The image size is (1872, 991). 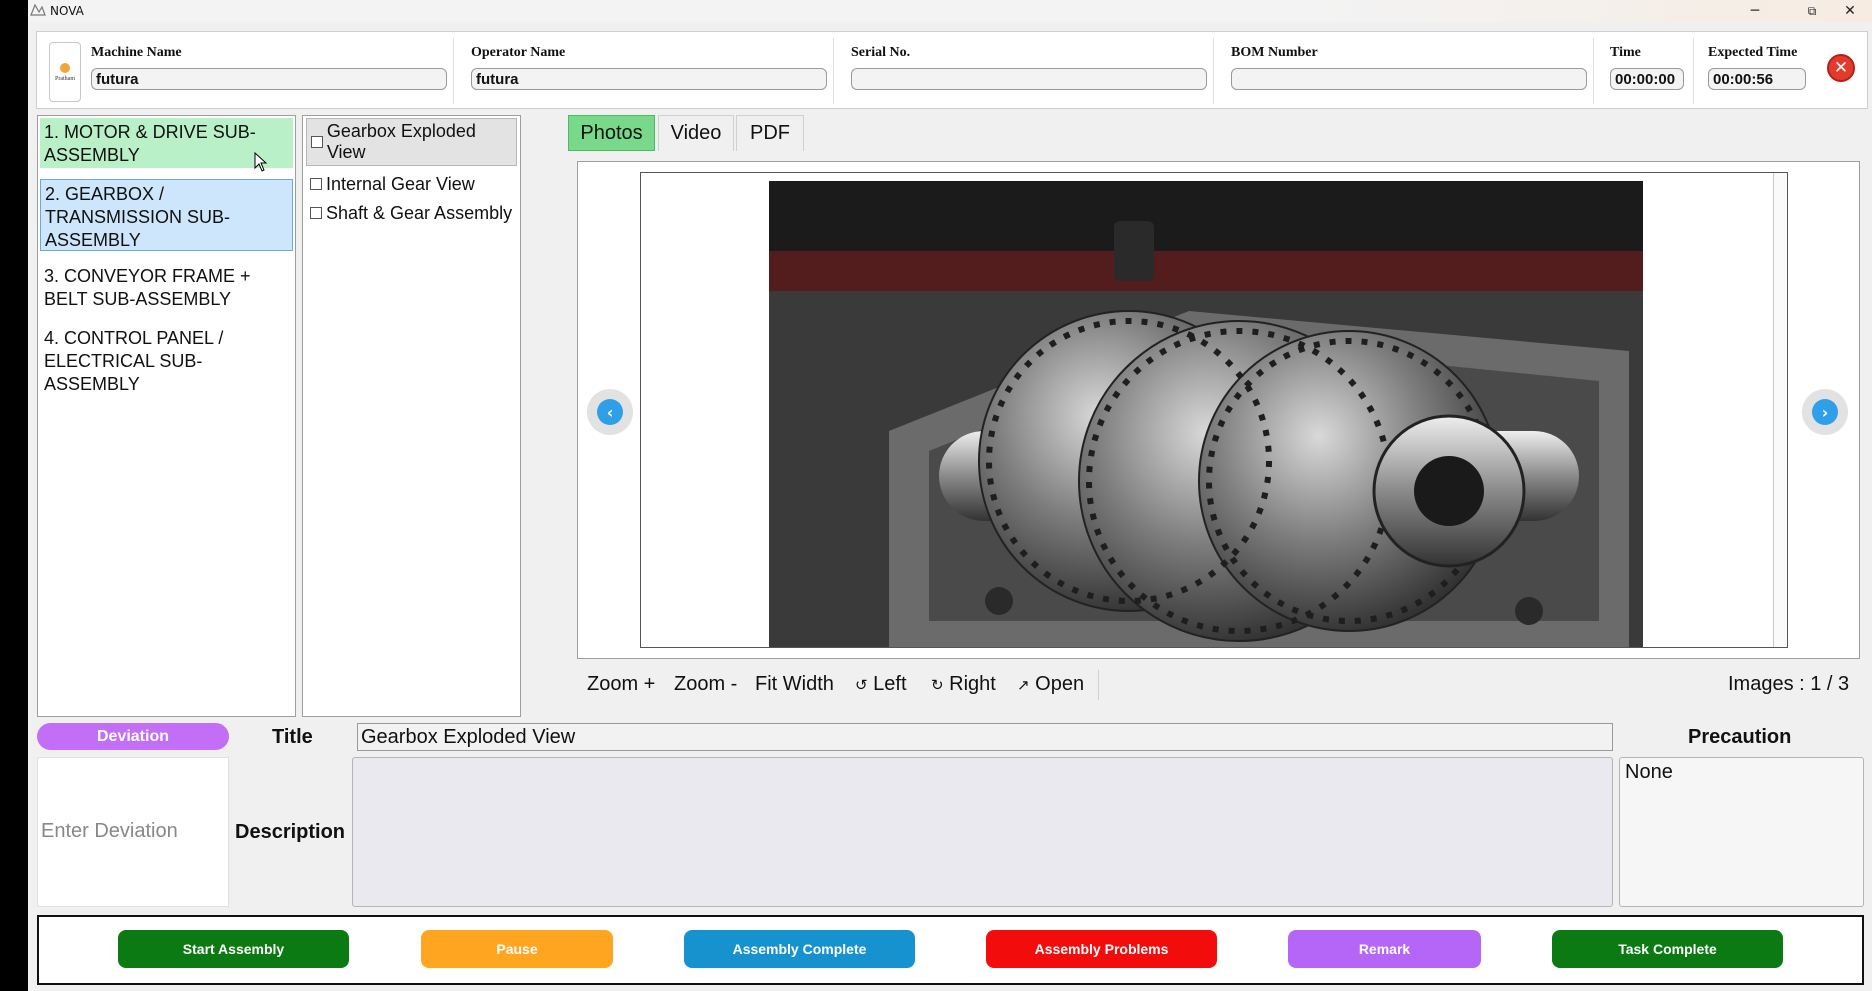 I want to click on precaution-label: Precaution, so click(x=1740, y=737).